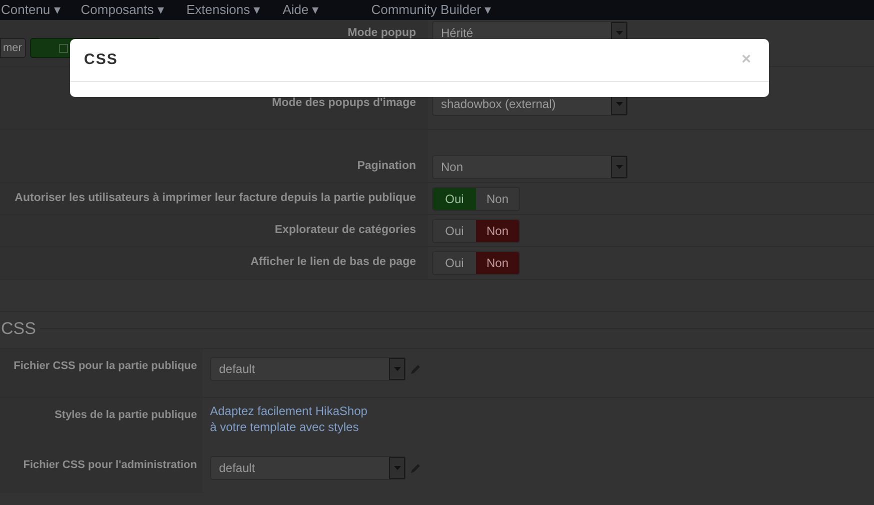 The image size is (874, 505). What do you see at coordinates (345, 230) in the screenshot?
I see `setting-label: Explorateur de catégories` at bounding box center [345, 230].